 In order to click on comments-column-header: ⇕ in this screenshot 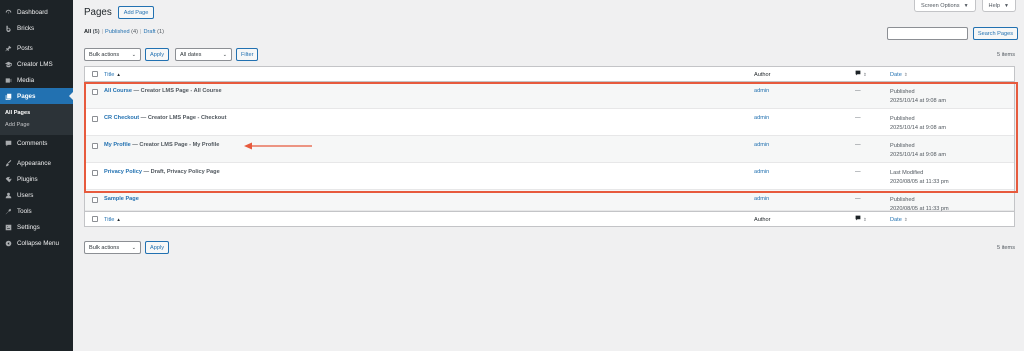, I will do `click(872, 74)`.